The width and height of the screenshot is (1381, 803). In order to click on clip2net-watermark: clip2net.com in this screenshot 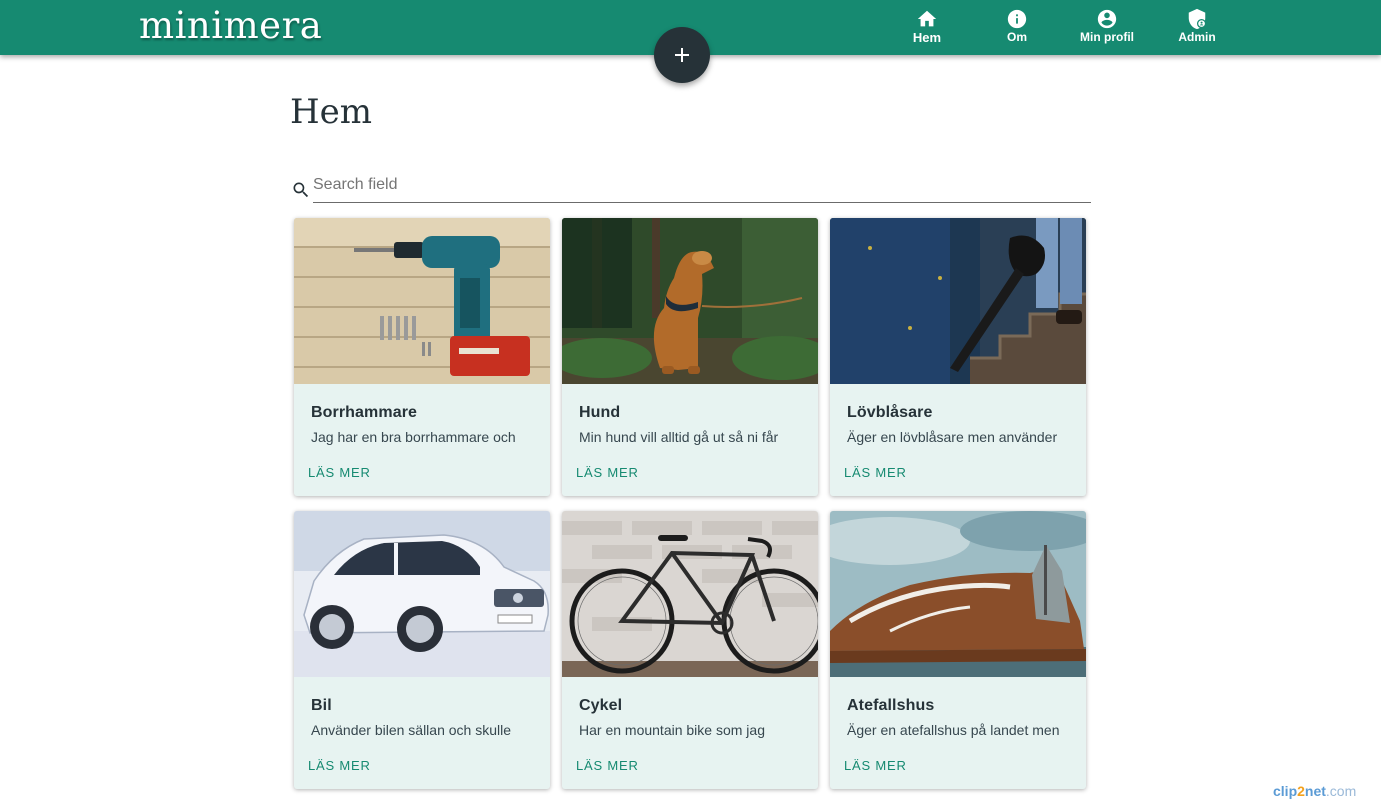, I will do `click(1314, 791)`.